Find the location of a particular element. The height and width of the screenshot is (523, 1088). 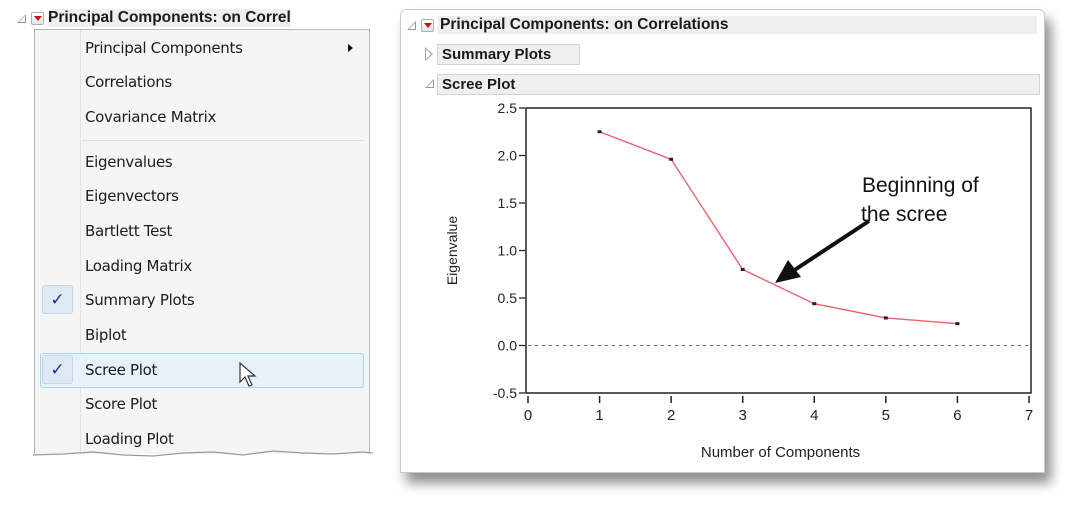

y-tick-label: 1.0 is located at coordinates (508, 251).